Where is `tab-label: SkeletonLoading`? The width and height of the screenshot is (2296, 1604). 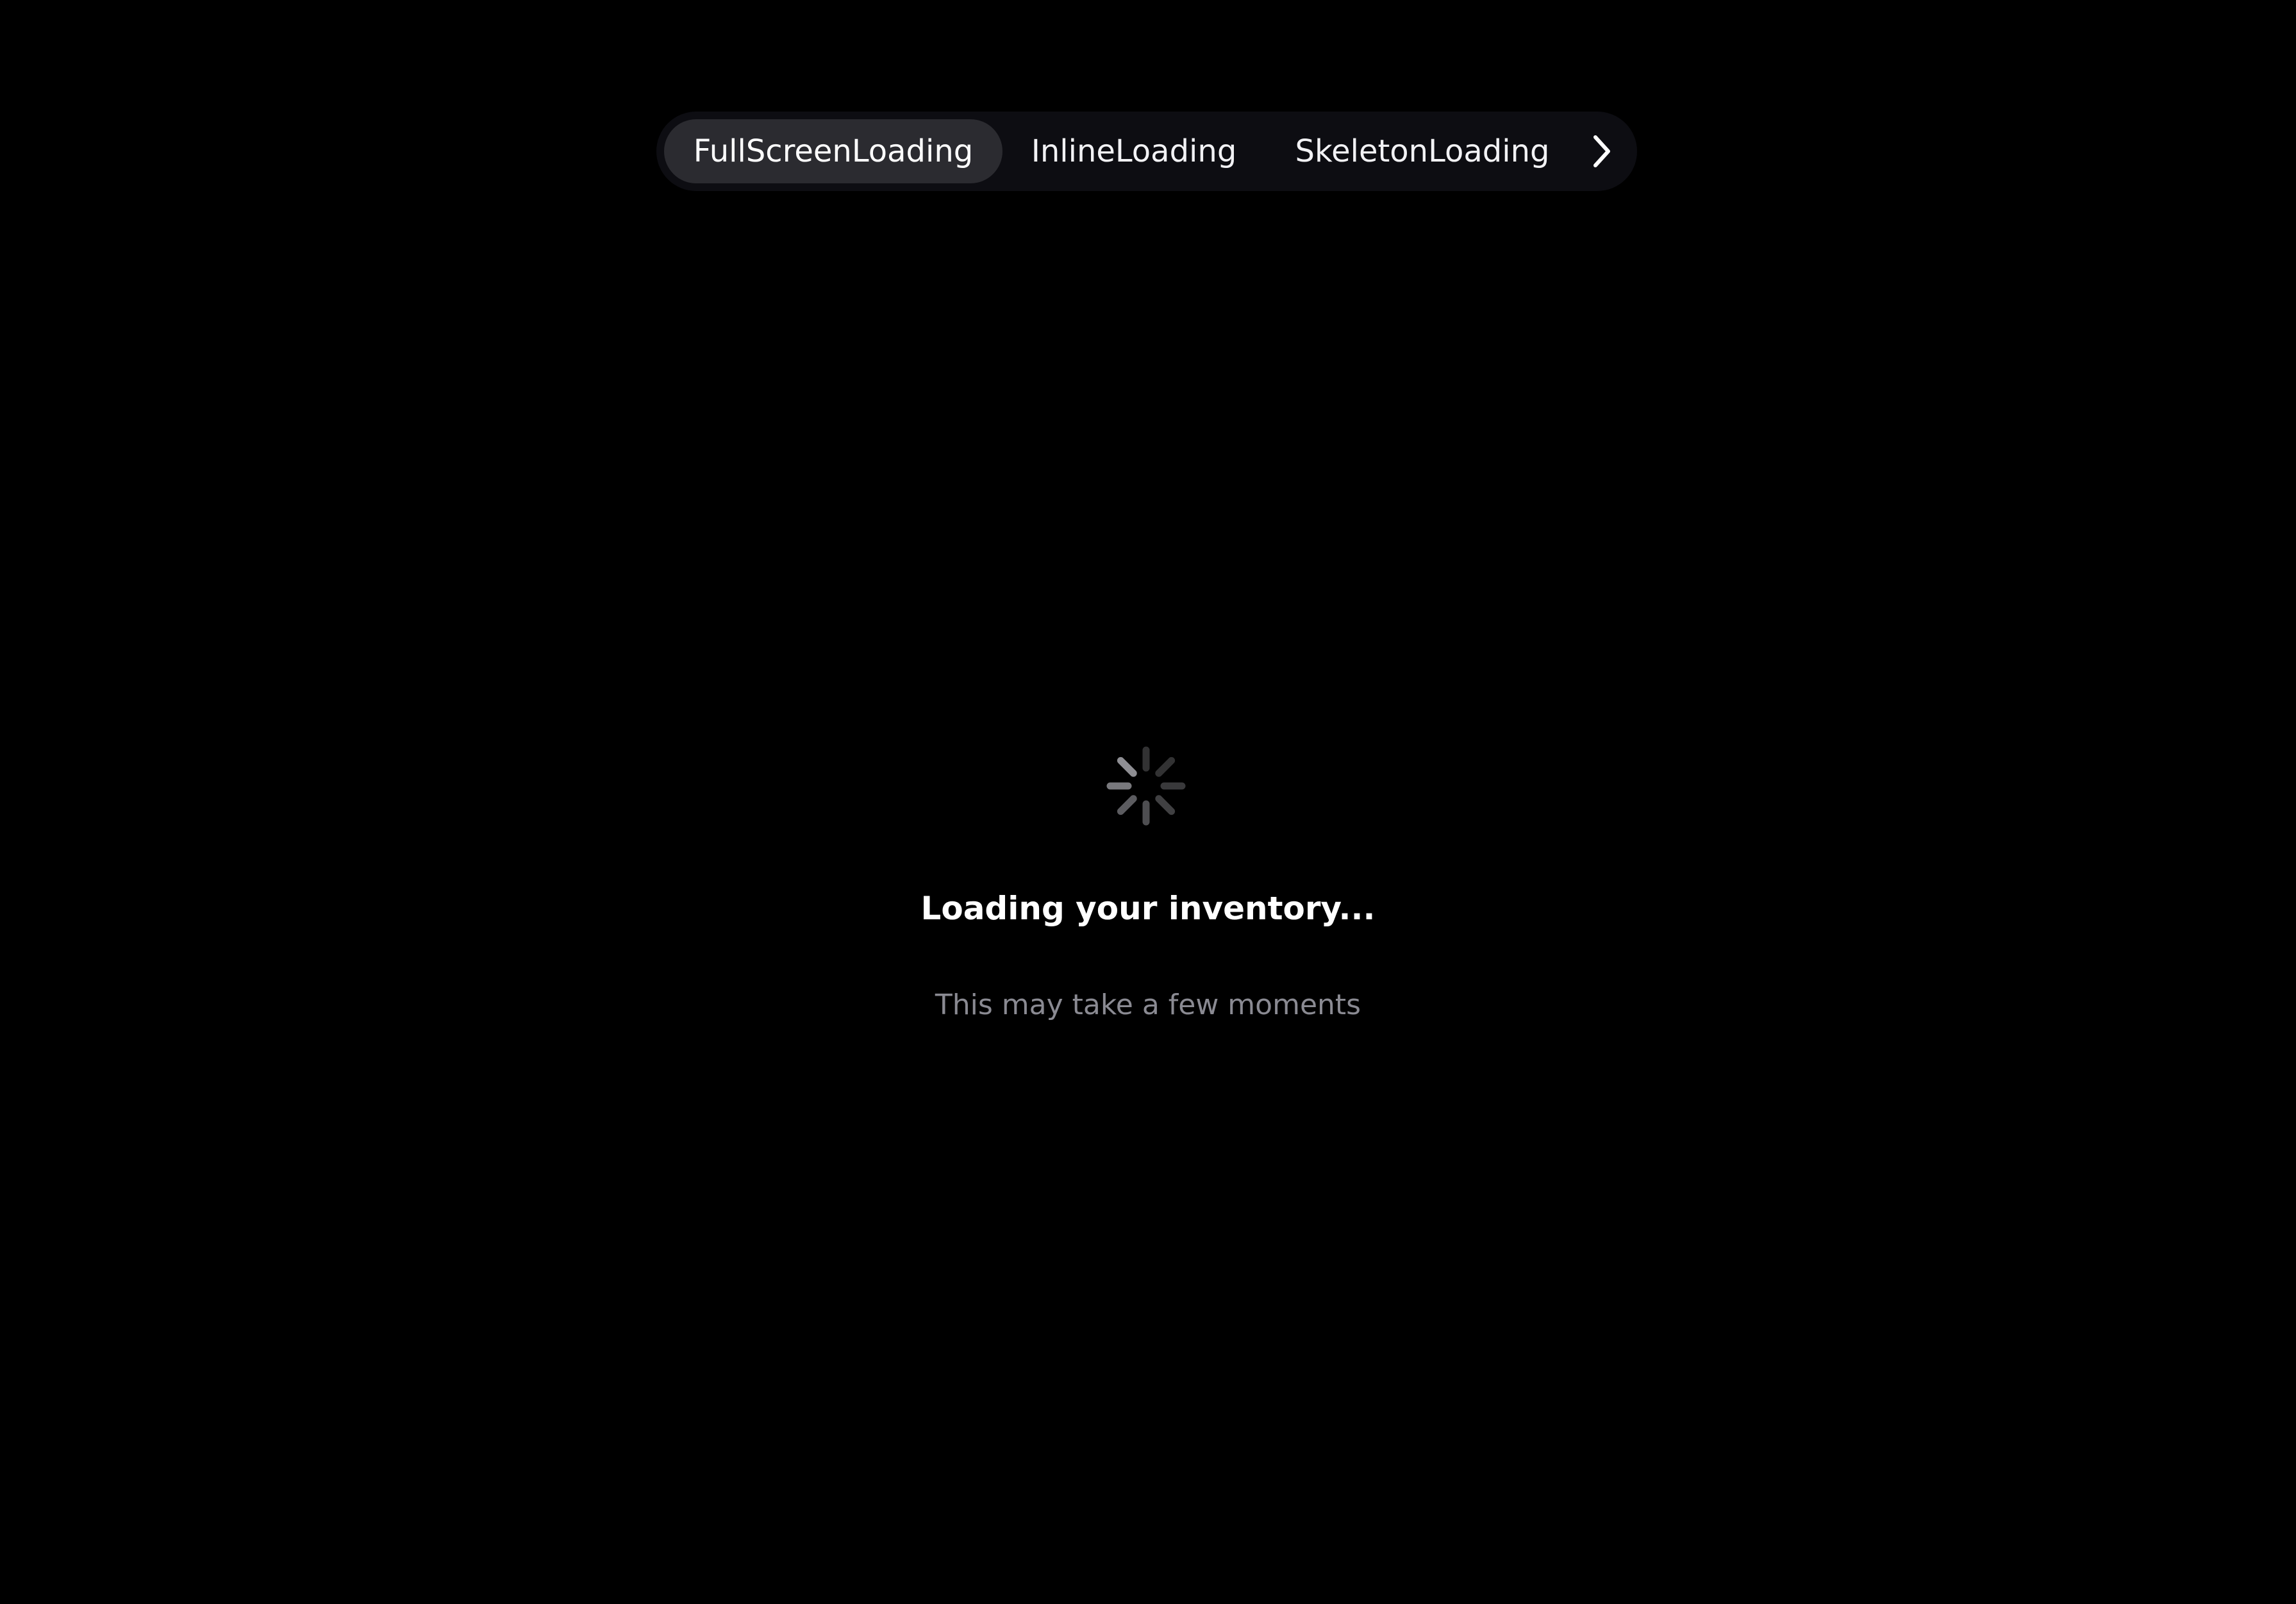
tab-label: SkeletonLoading is located at coordinates (1422, 151).